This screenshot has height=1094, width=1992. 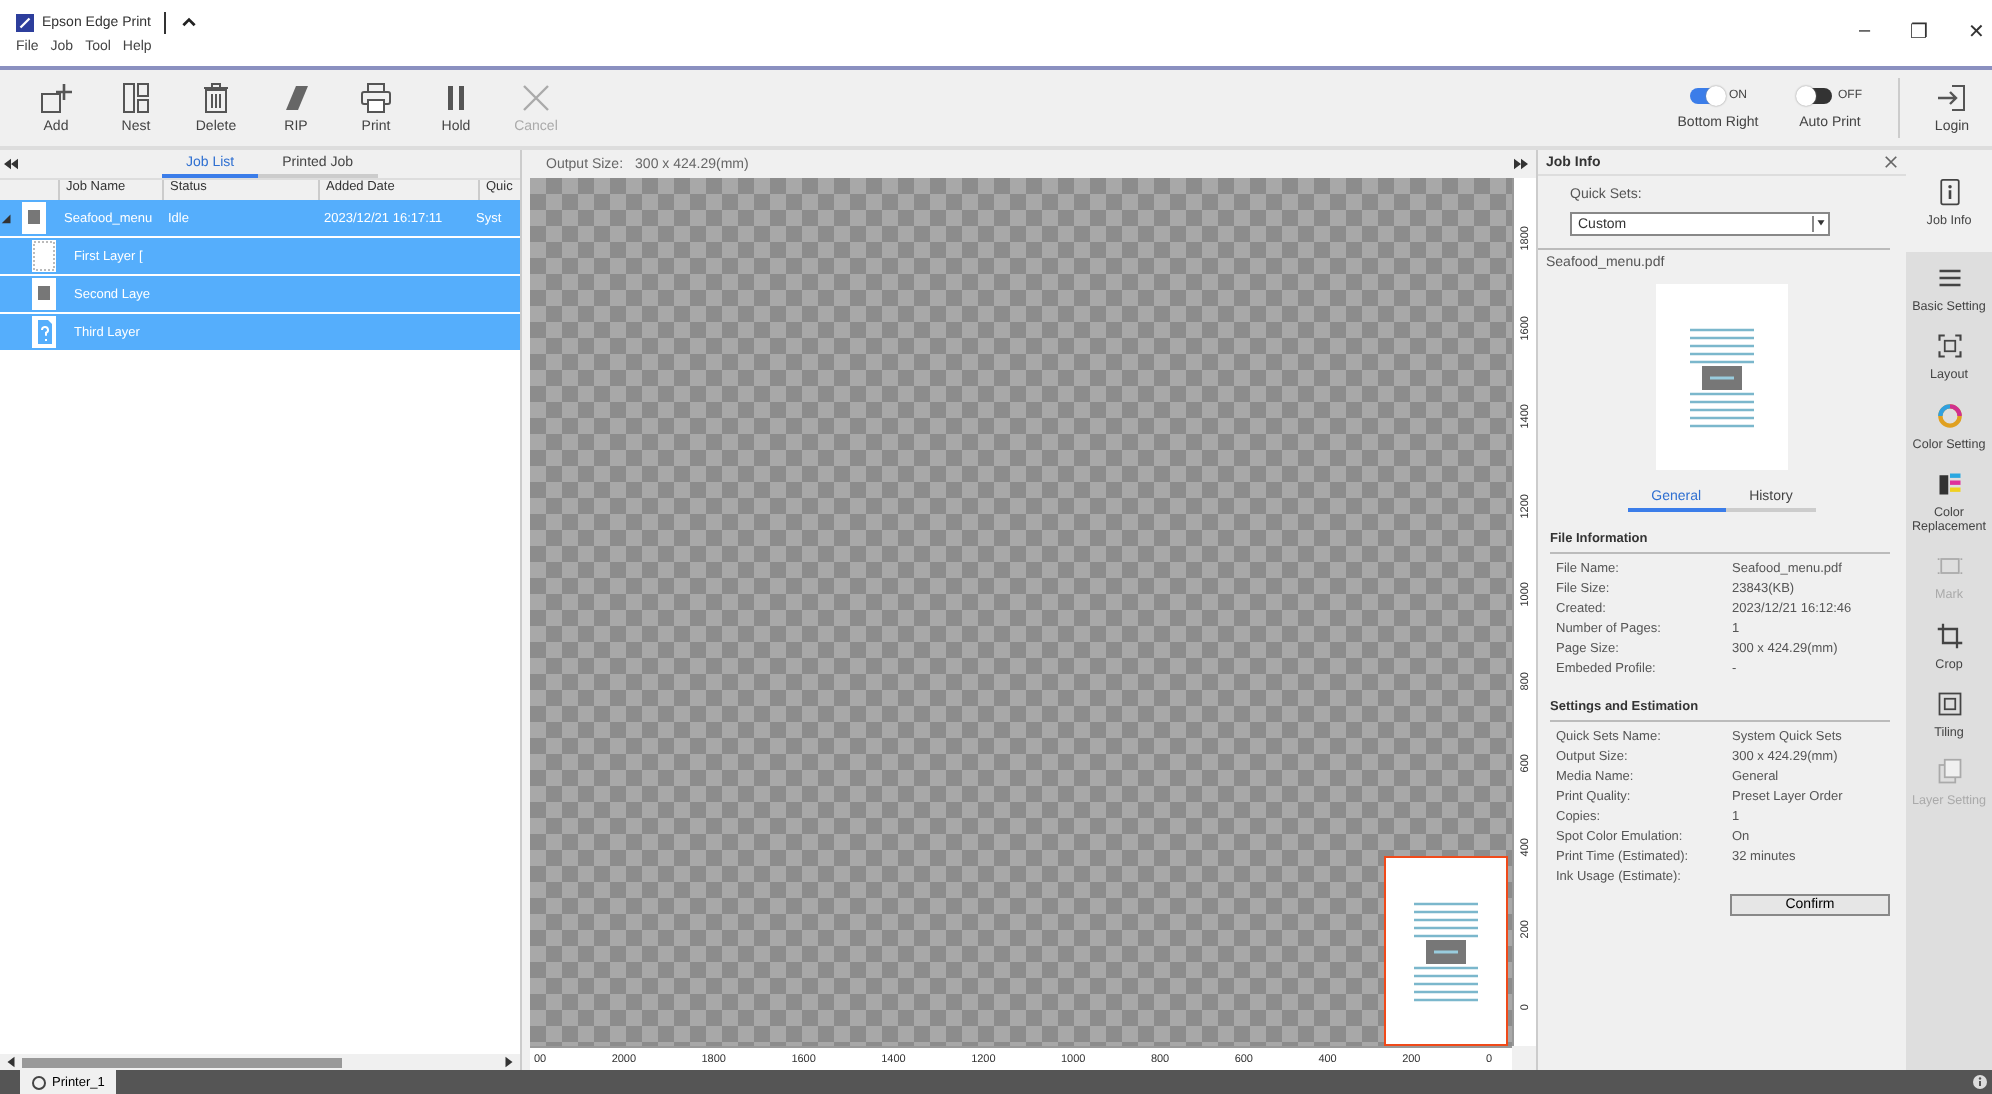 What do you see at coordinates (260, 1062) in the screenshot?
I see `horizontal-scrollbar` at bounding box center [260, 1062].